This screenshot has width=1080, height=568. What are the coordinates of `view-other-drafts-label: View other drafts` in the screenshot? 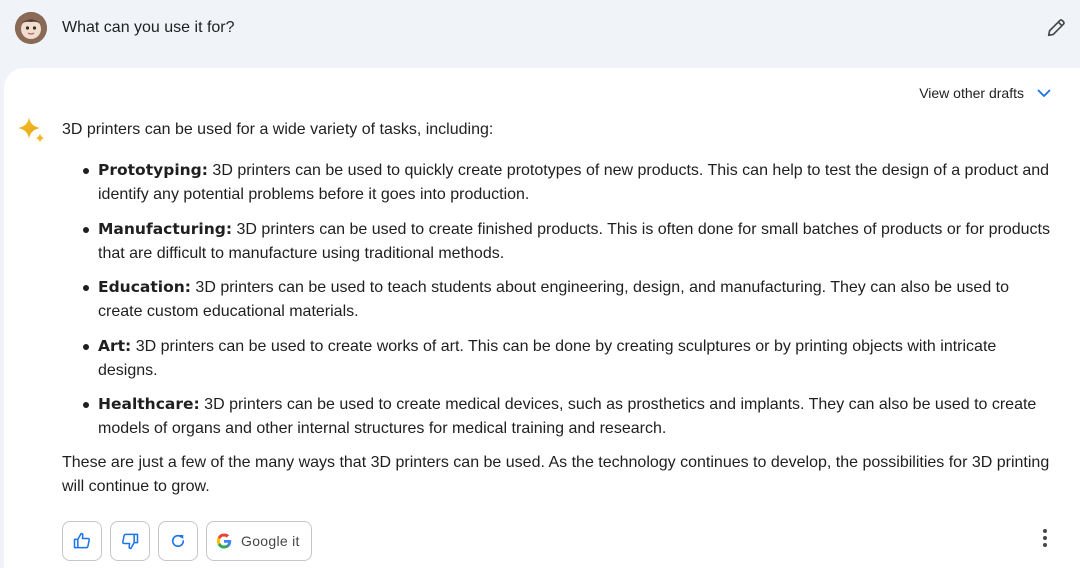 It's located at (971, 93).